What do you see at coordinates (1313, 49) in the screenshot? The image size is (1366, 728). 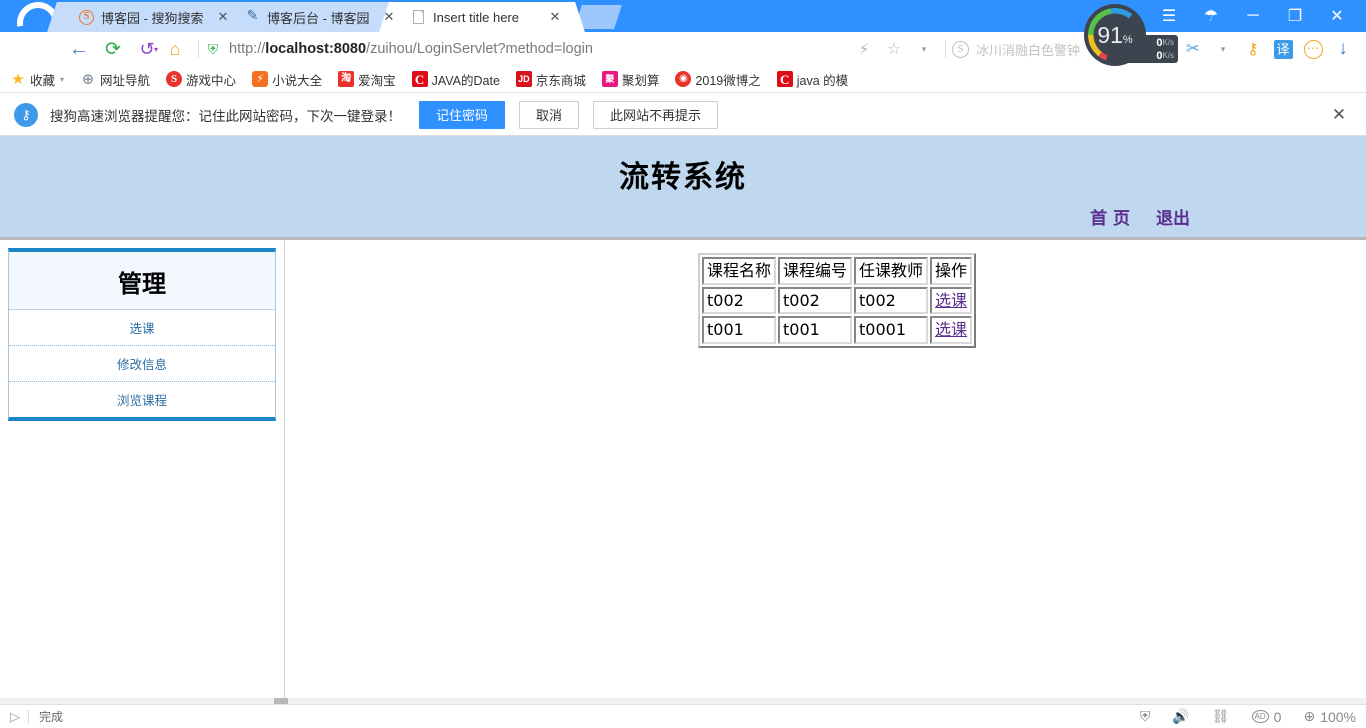 I see `more-icon: ⋯` at bounding box center [1313, 49].